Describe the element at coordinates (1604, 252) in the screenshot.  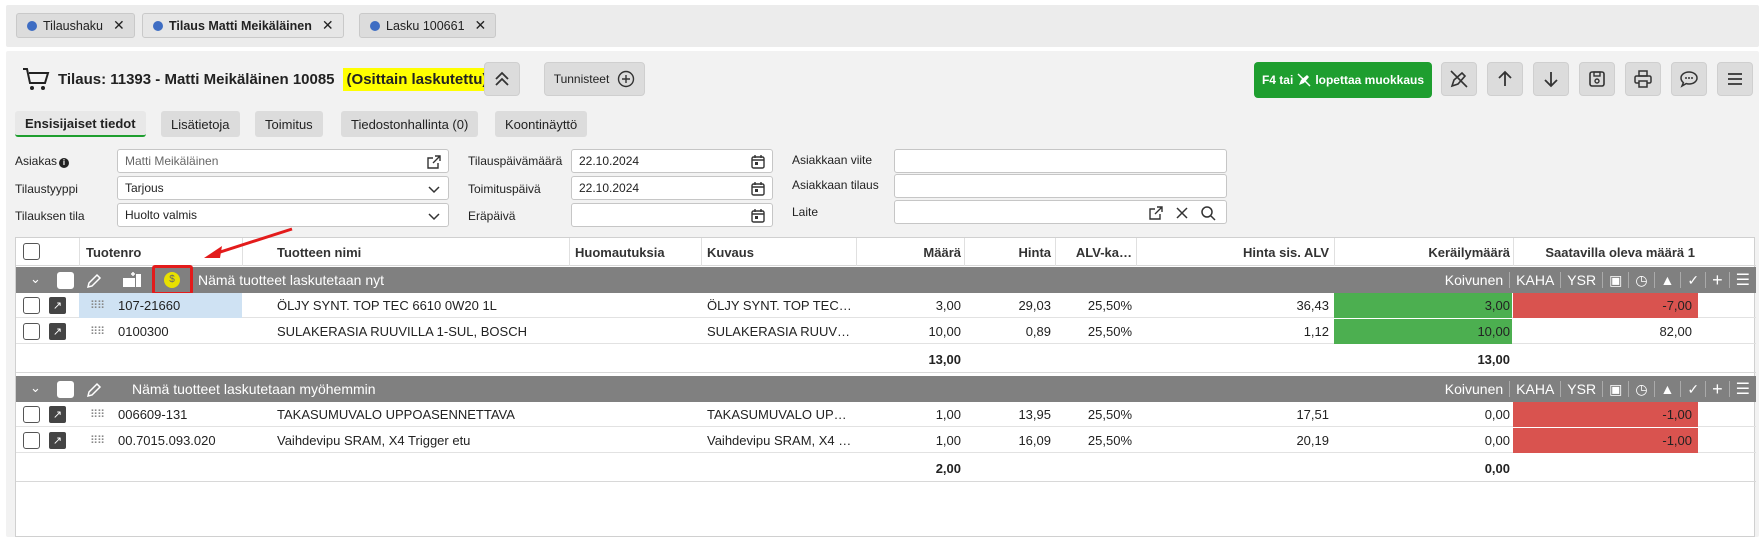
I see `col-saatavilla: Saatavilla oleva määrä 1` at that location.